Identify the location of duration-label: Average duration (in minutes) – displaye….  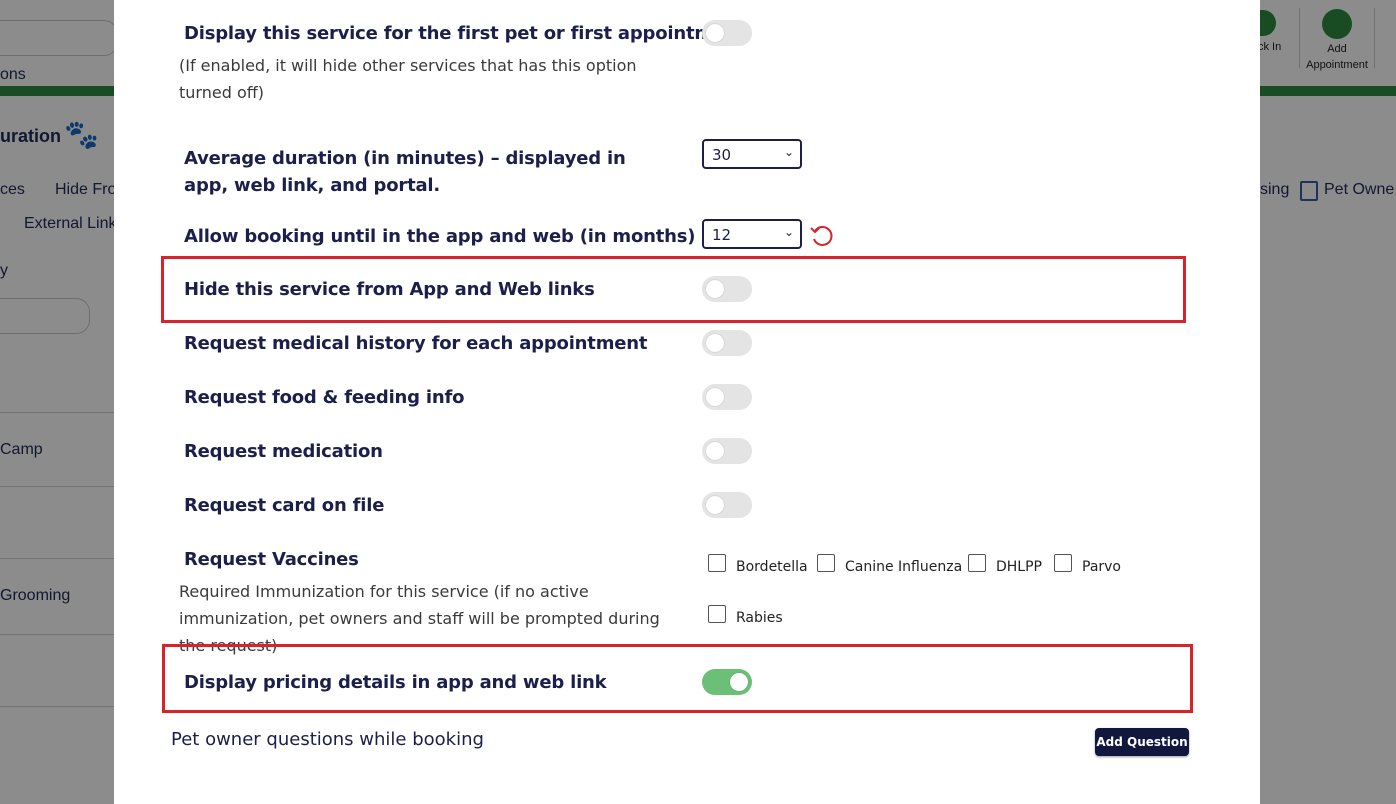
(405, 172).